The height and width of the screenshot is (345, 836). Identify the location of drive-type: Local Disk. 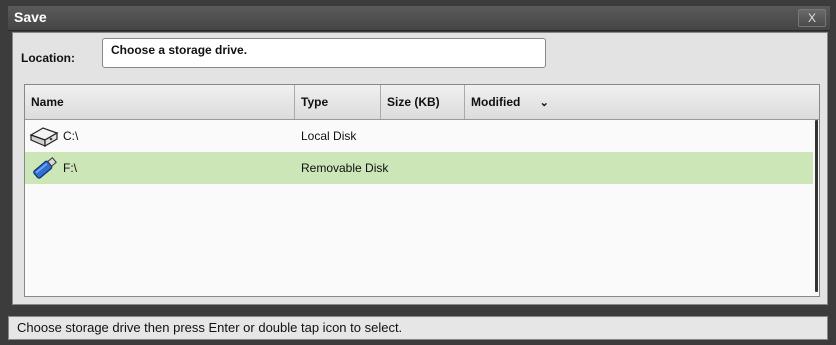
(329, 136).